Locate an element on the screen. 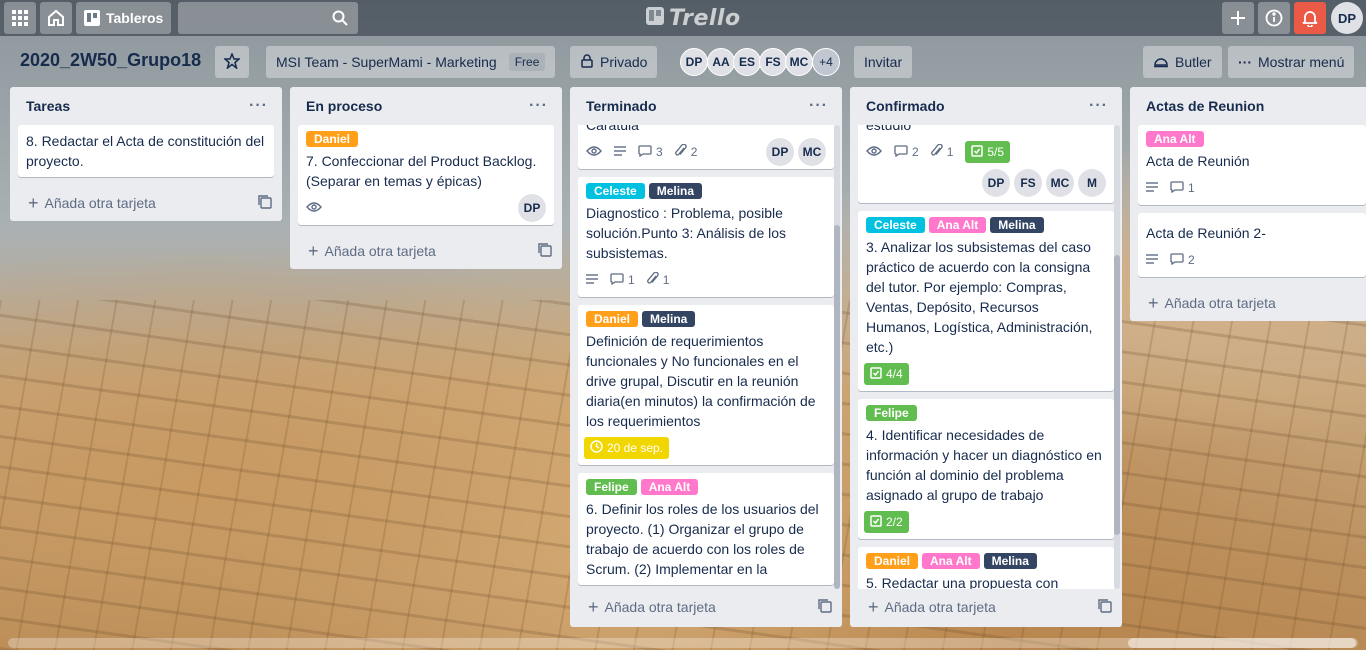  trello-logo: Trello is located at coordinates (693, 18).